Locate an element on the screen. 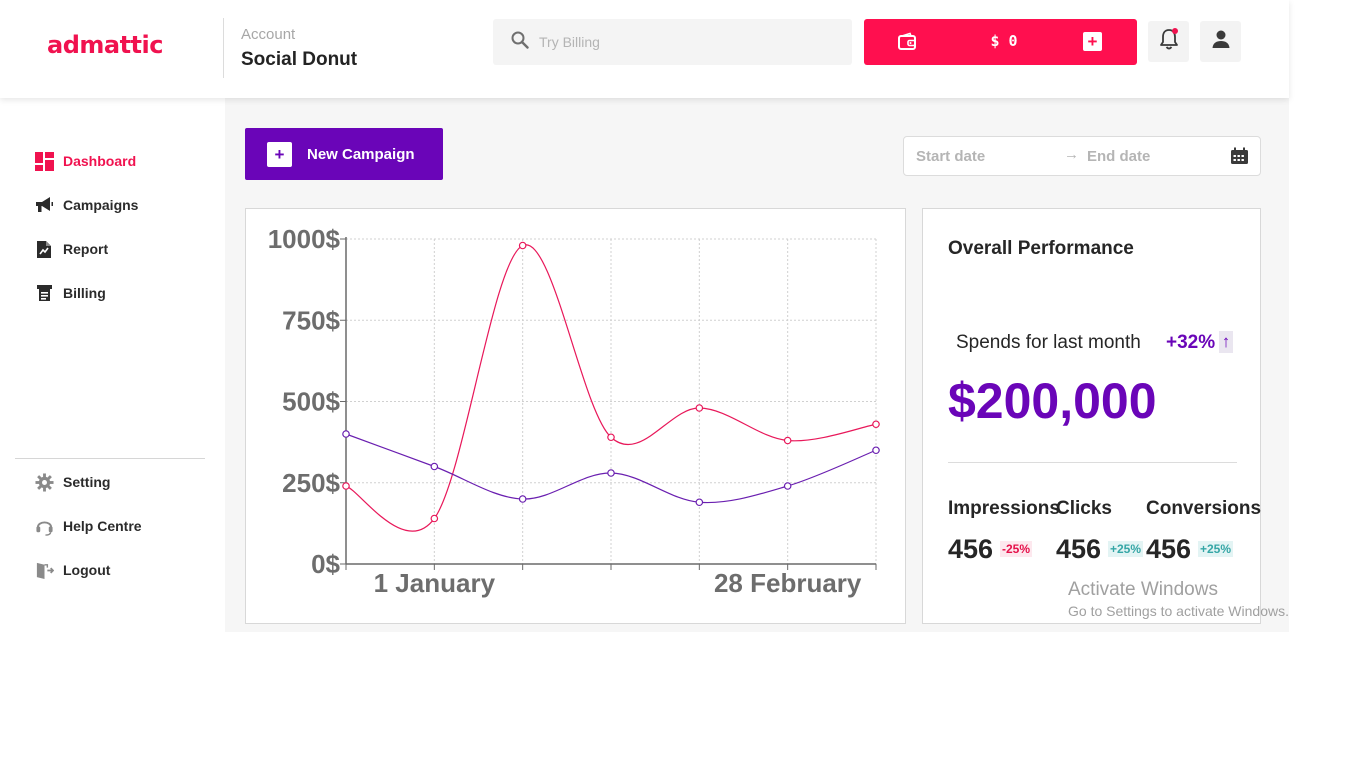 This screenshot has width=1366, height=768. sidebar-item-label: Report is located at coordinates (86, 249).